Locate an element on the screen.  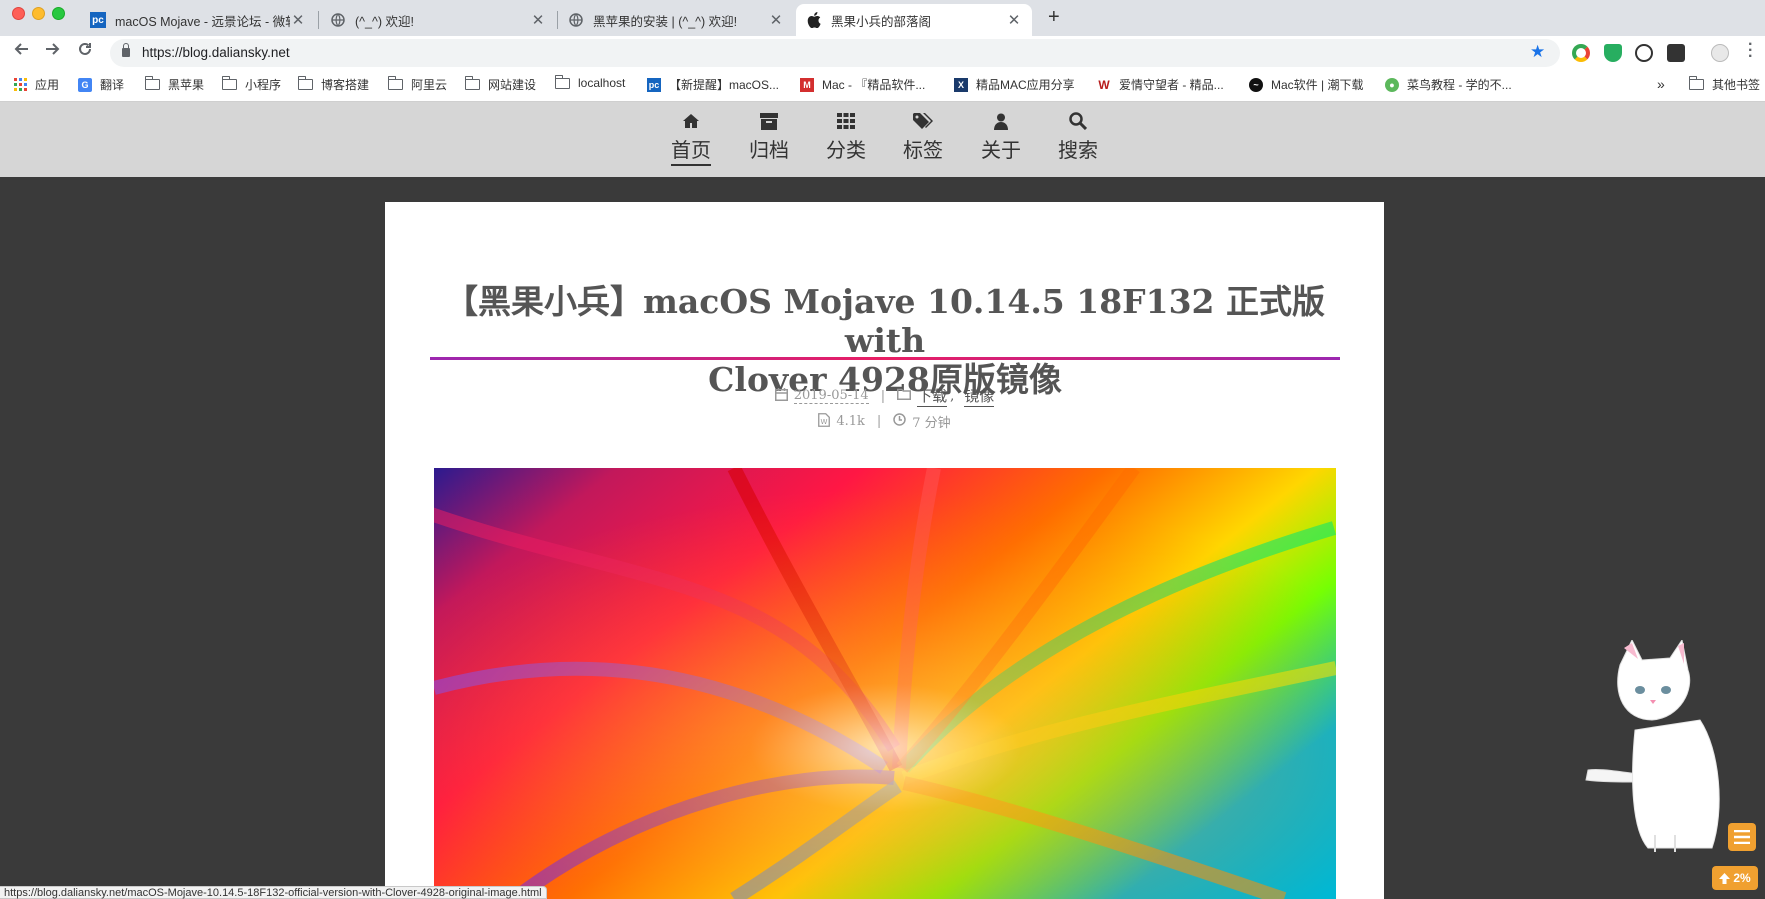
fullscreen-window-button is located at coordinates (58, 13).